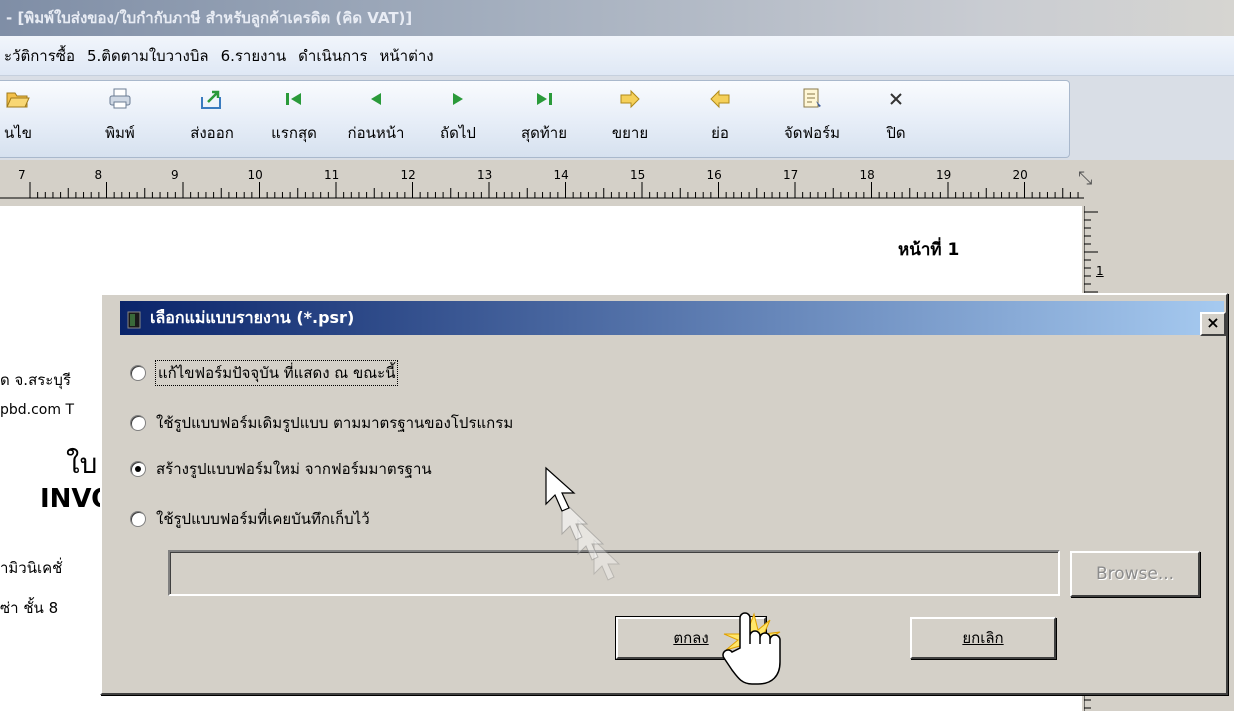 The image size is (1234, 711). I want to click on cursor-overlay, so click(663, 575).